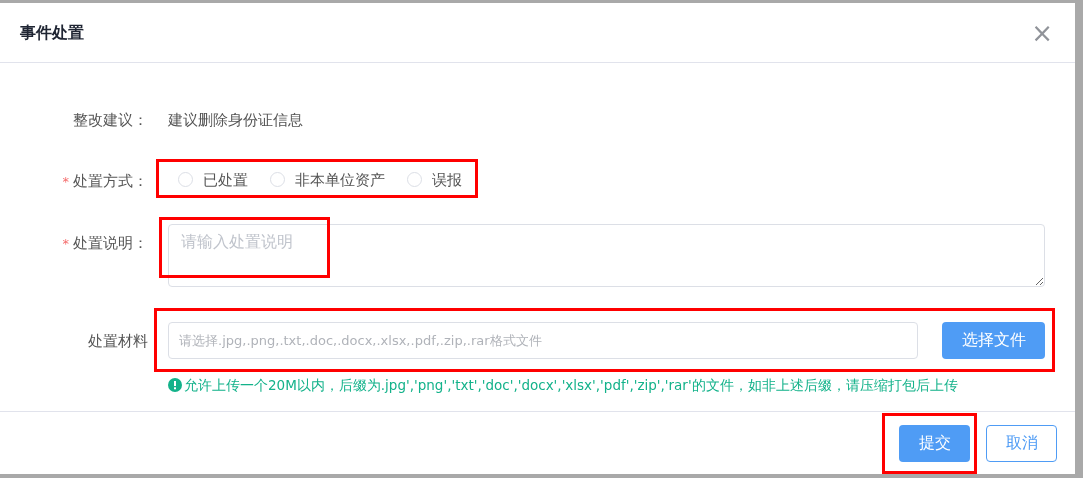  Describe the element at coordinates (110, 243) in the screenshot. I see `field-label: 处置说明：` at that location.